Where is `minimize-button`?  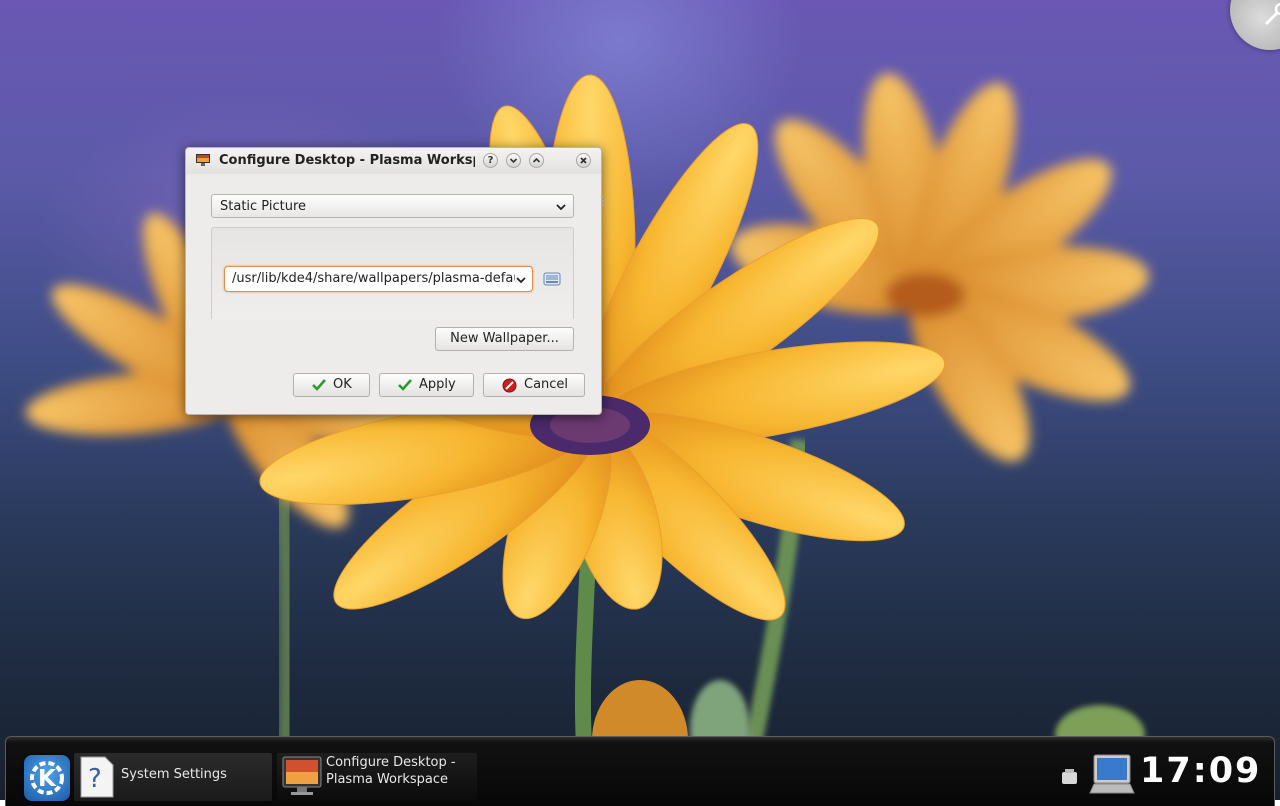
minimize-button is located at coordinates (513, 160).